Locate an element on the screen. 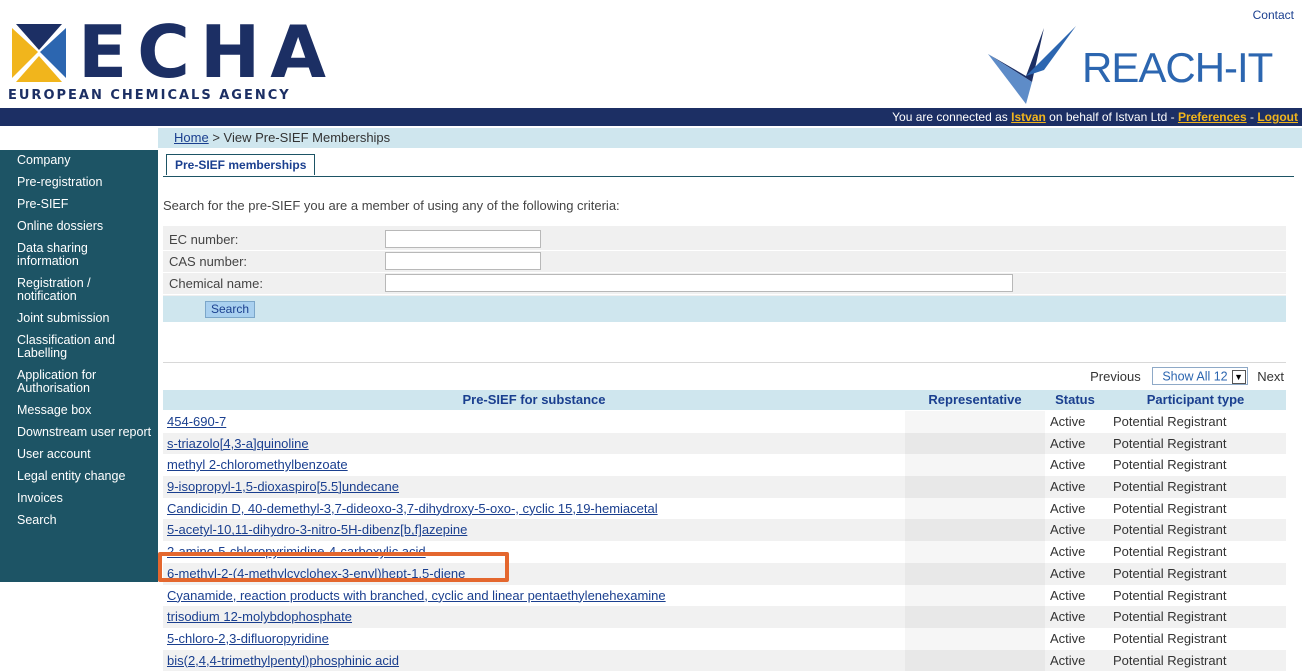 This screenshot has width=1302, height=671. sidebar-item-search: Search is located at coordinates (79, 521).